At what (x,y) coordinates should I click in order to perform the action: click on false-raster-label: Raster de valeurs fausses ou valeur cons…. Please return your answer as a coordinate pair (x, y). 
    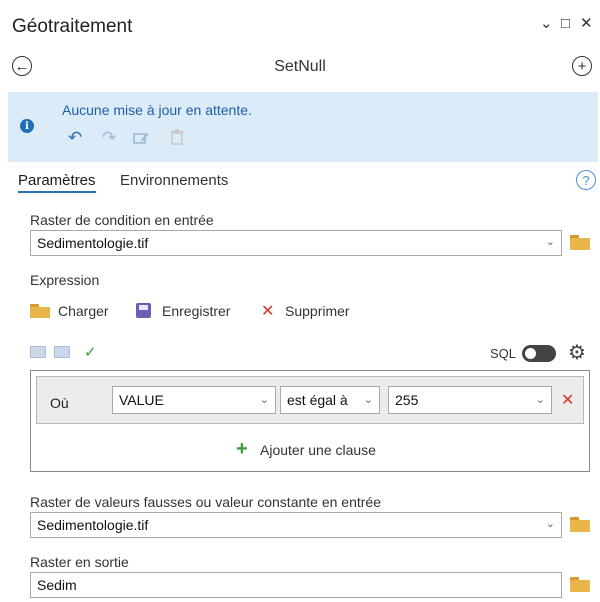
    Looking at the image, I should click on (205, 502).